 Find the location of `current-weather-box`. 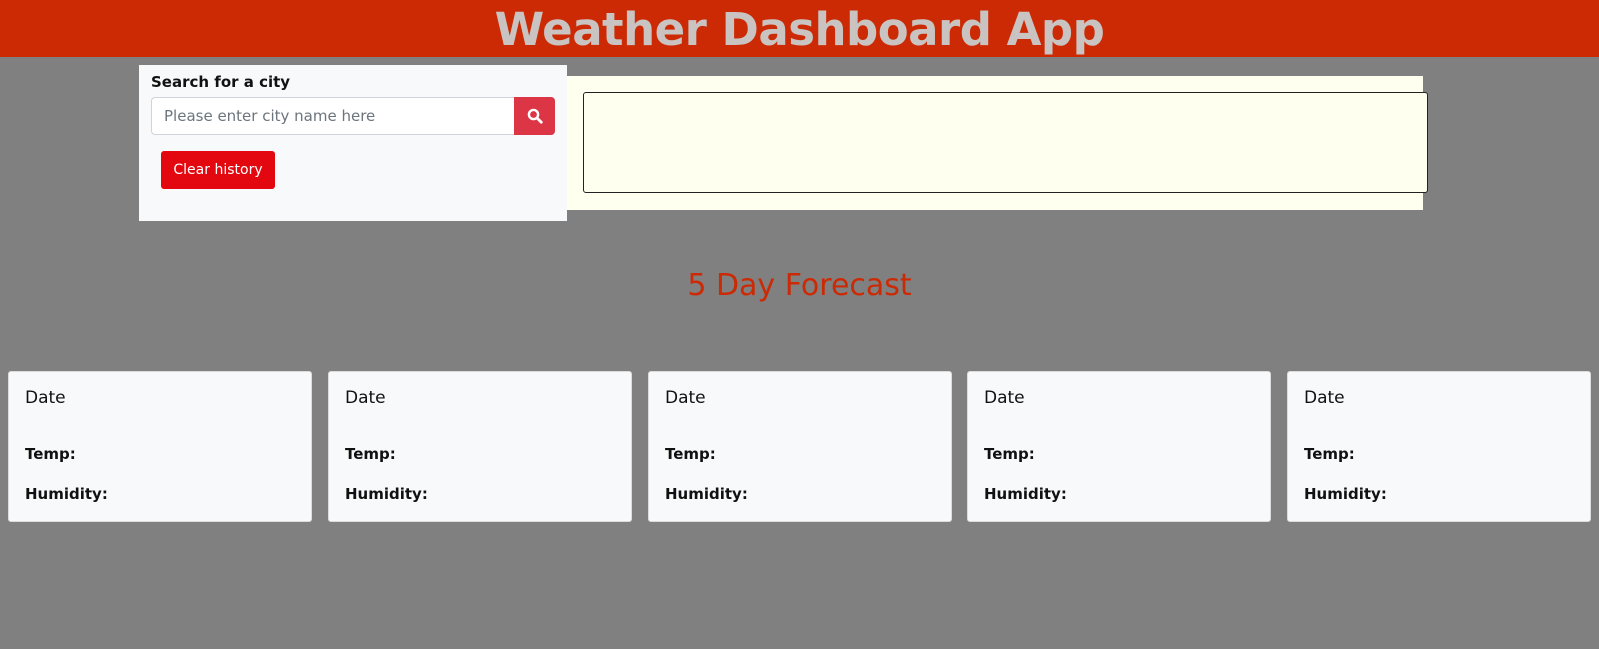

current-weather-box is located at coordinates (1005, 142).